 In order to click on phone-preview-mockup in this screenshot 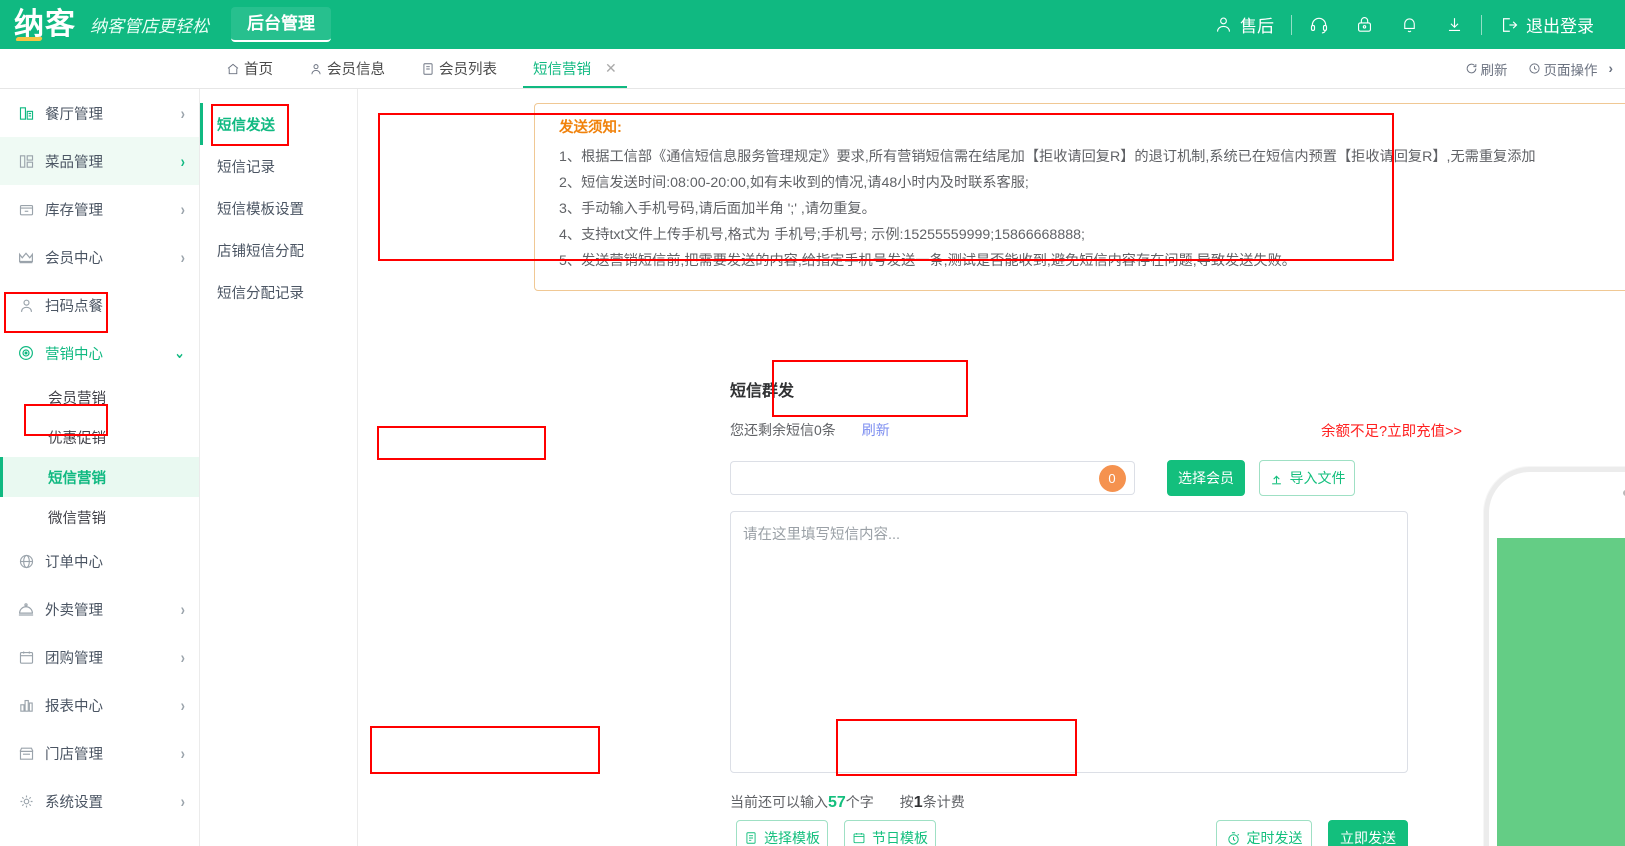, I will do `click(1554, 656)`.